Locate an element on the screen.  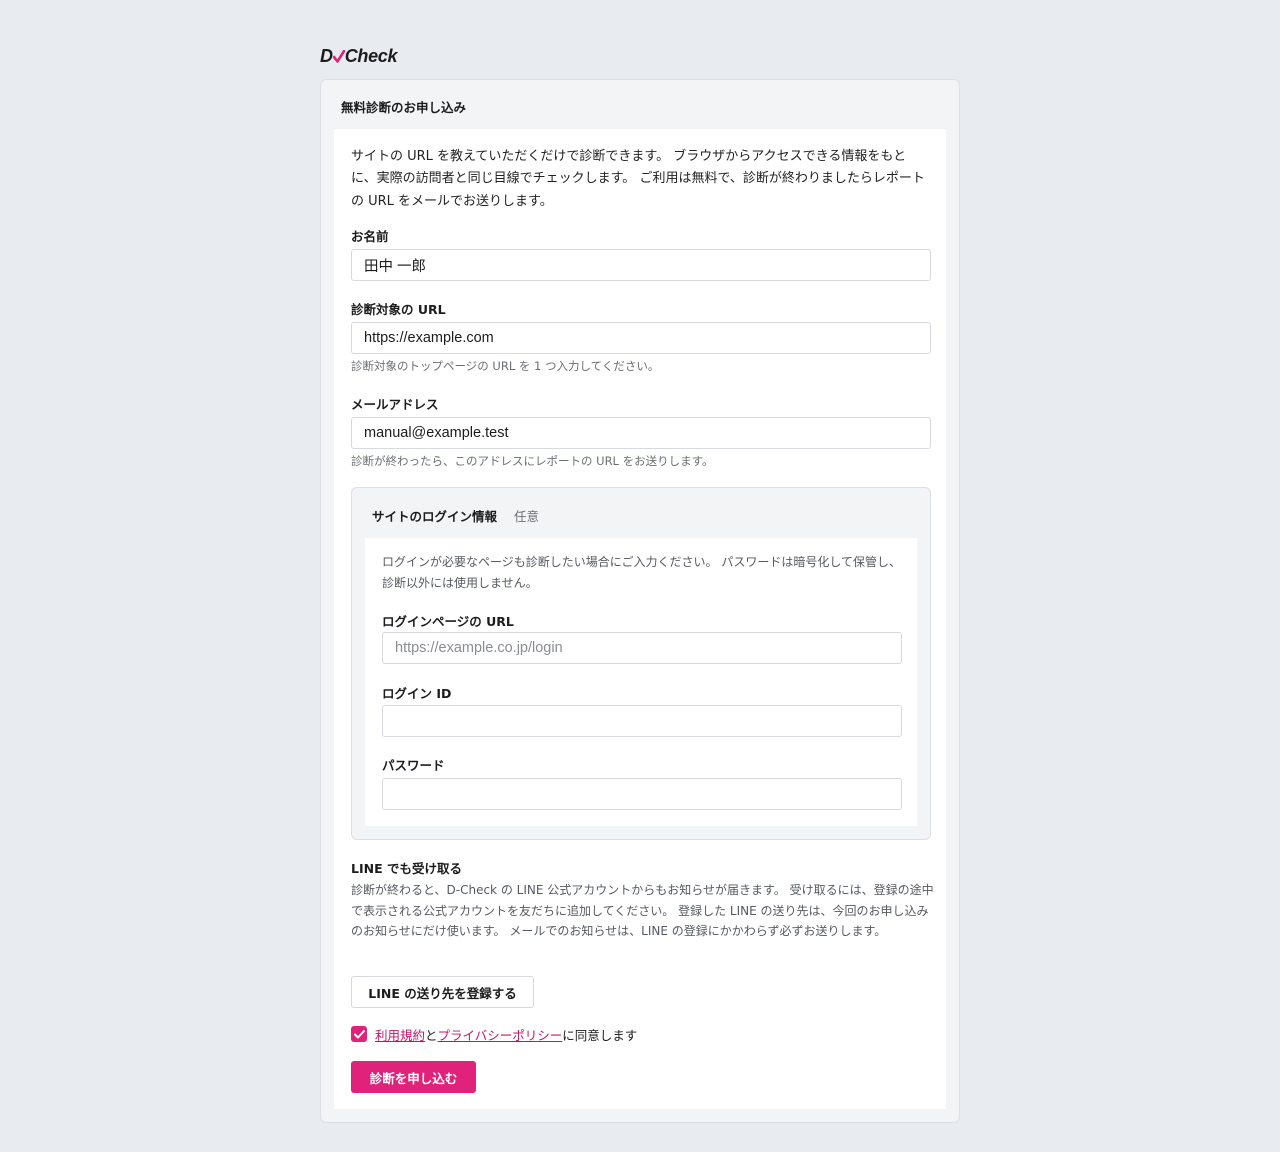
terms-link: 利用規約 is located at coordinates (400, 1034).